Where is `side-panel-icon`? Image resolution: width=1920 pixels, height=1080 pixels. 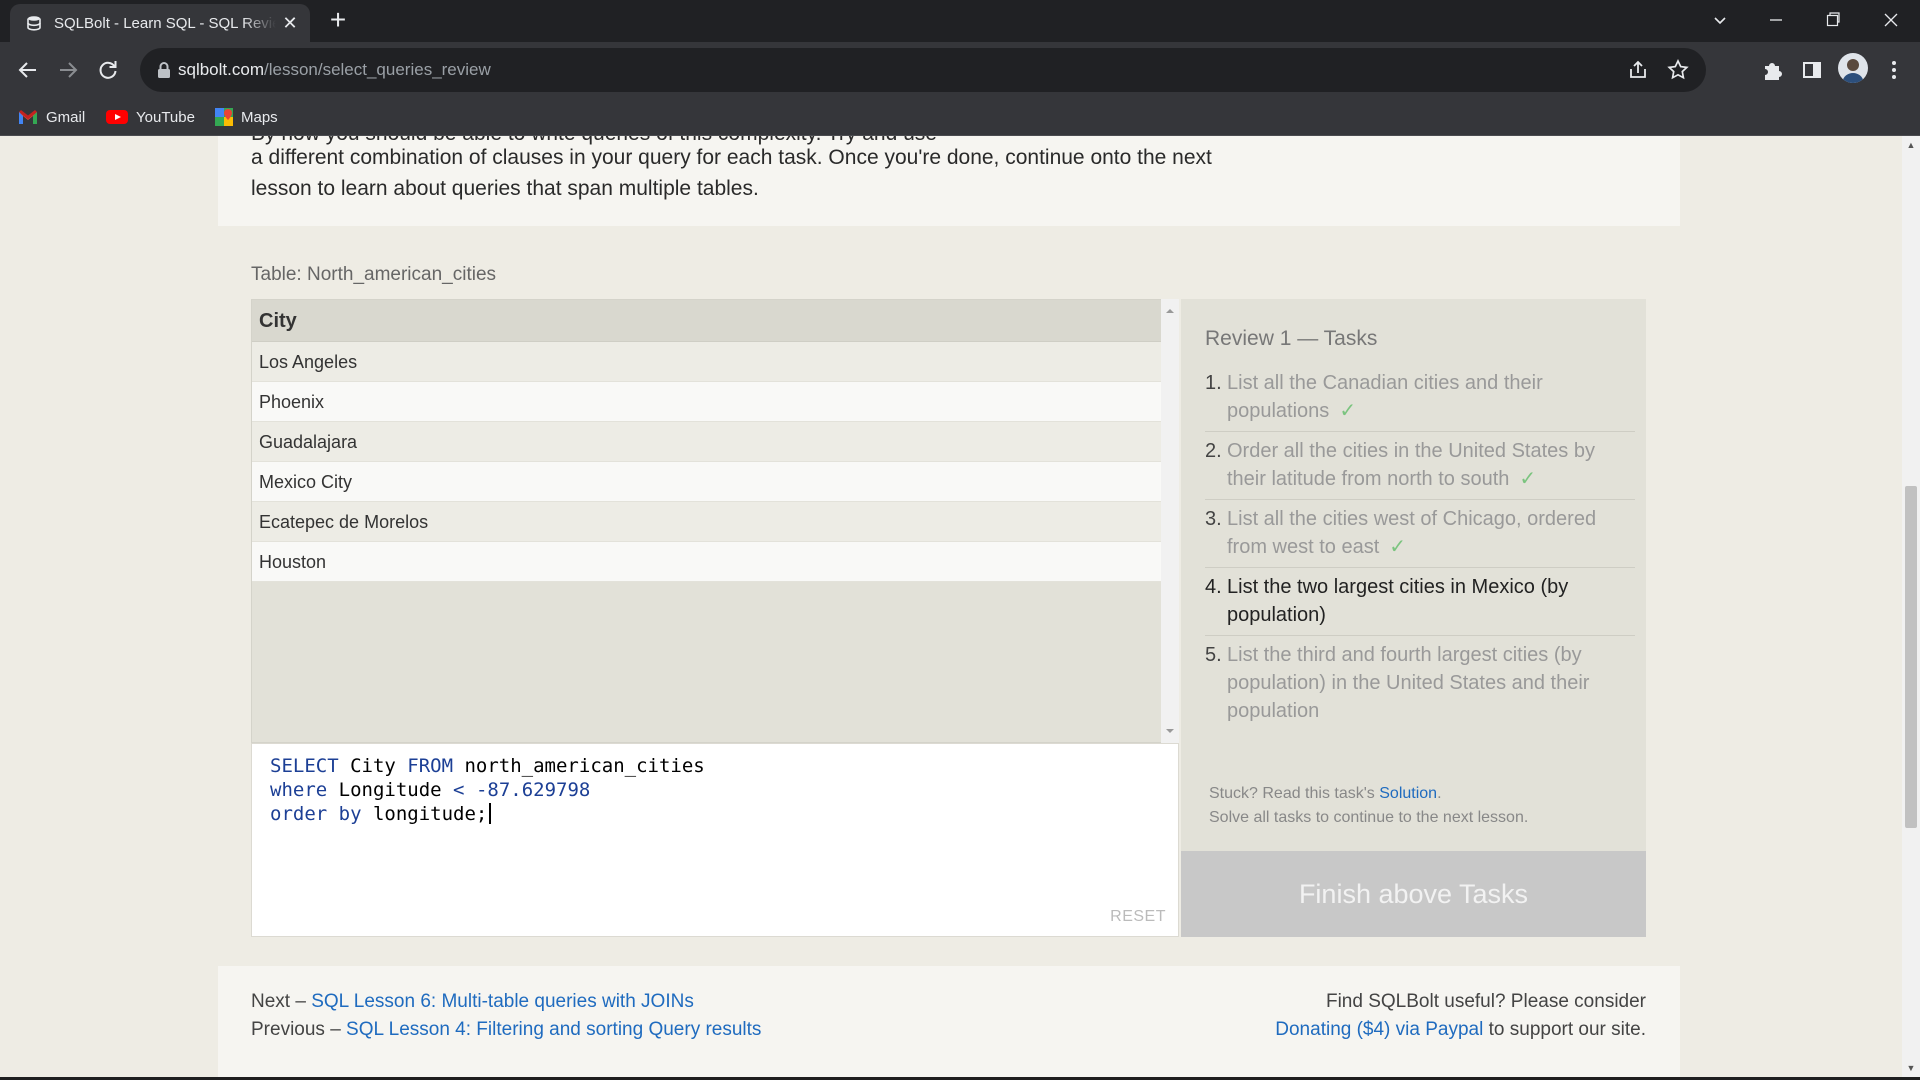
side-panel-icon is located at coordinates (1812, 70).